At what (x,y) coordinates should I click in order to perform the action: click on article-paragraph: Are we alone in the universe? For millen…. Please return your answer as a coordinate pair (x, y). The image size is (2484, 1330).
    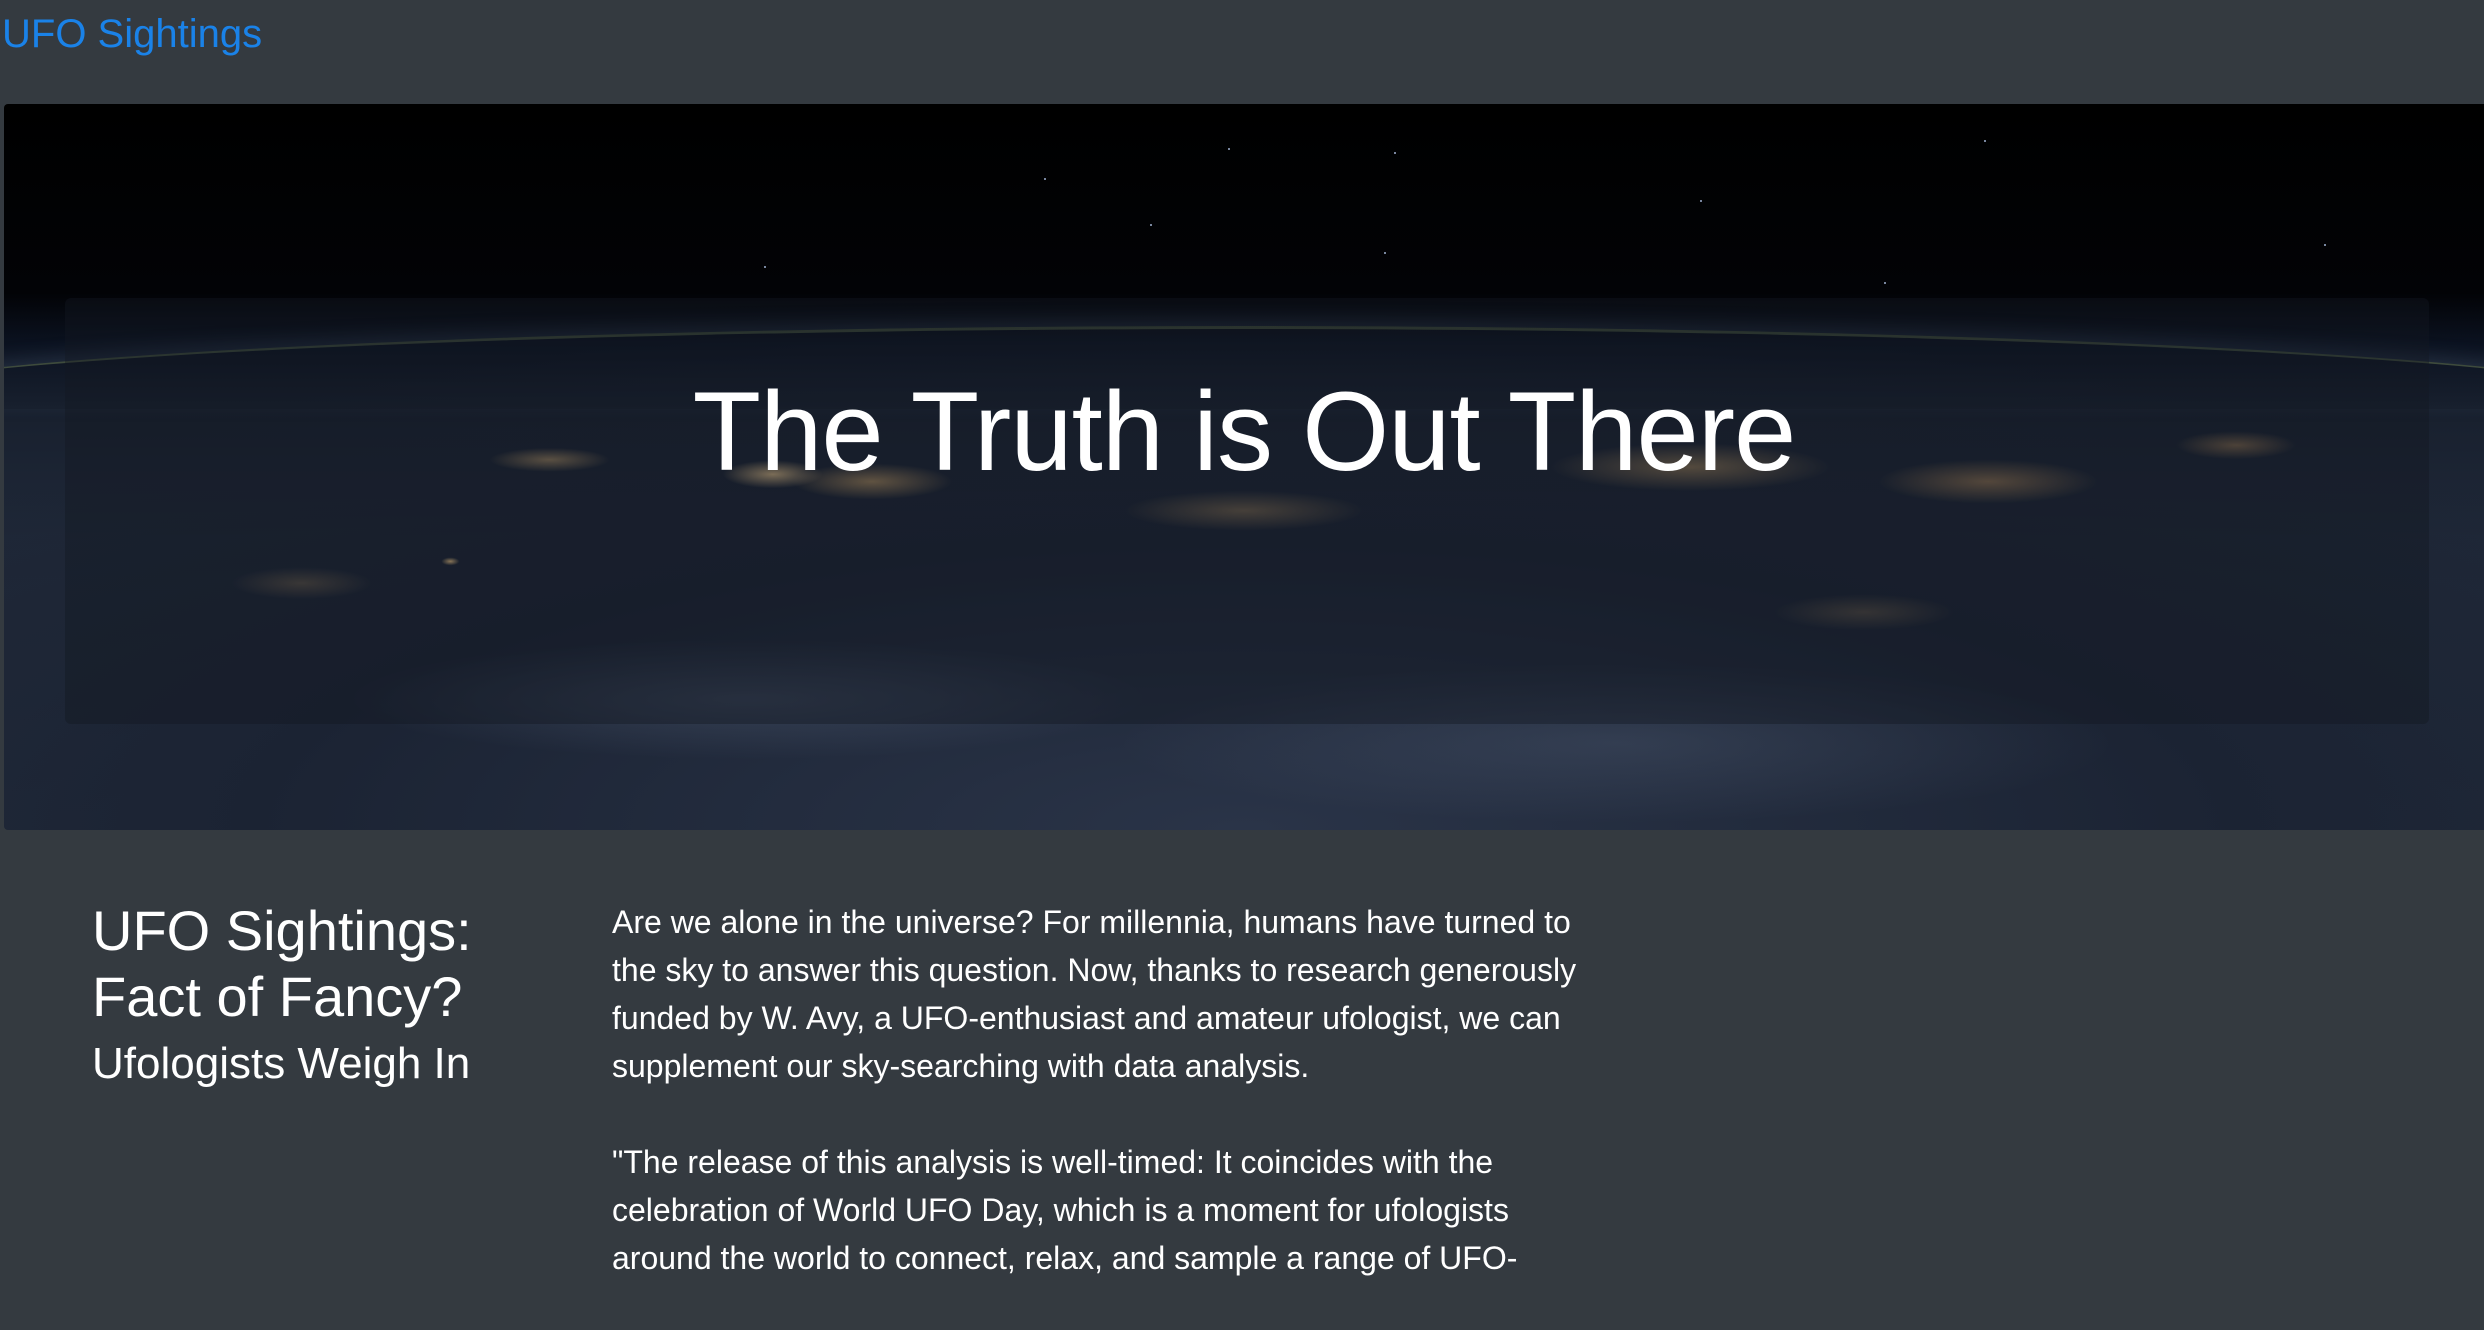
    Looking at the image, I should click on (1094, 994).